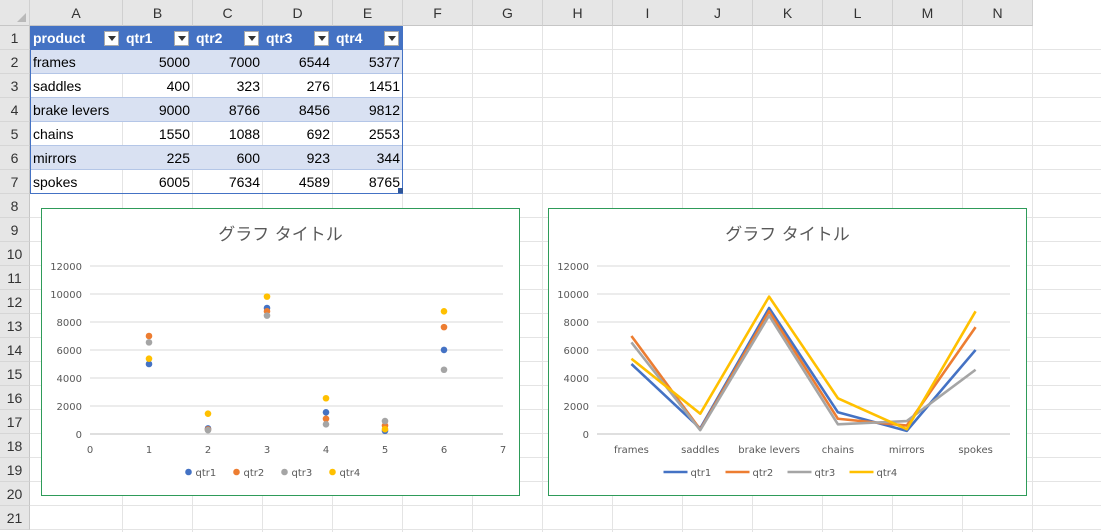 The width and height of the screenshot is (1101, 532). I want to click on column-header-c: C, so click(228, 13).